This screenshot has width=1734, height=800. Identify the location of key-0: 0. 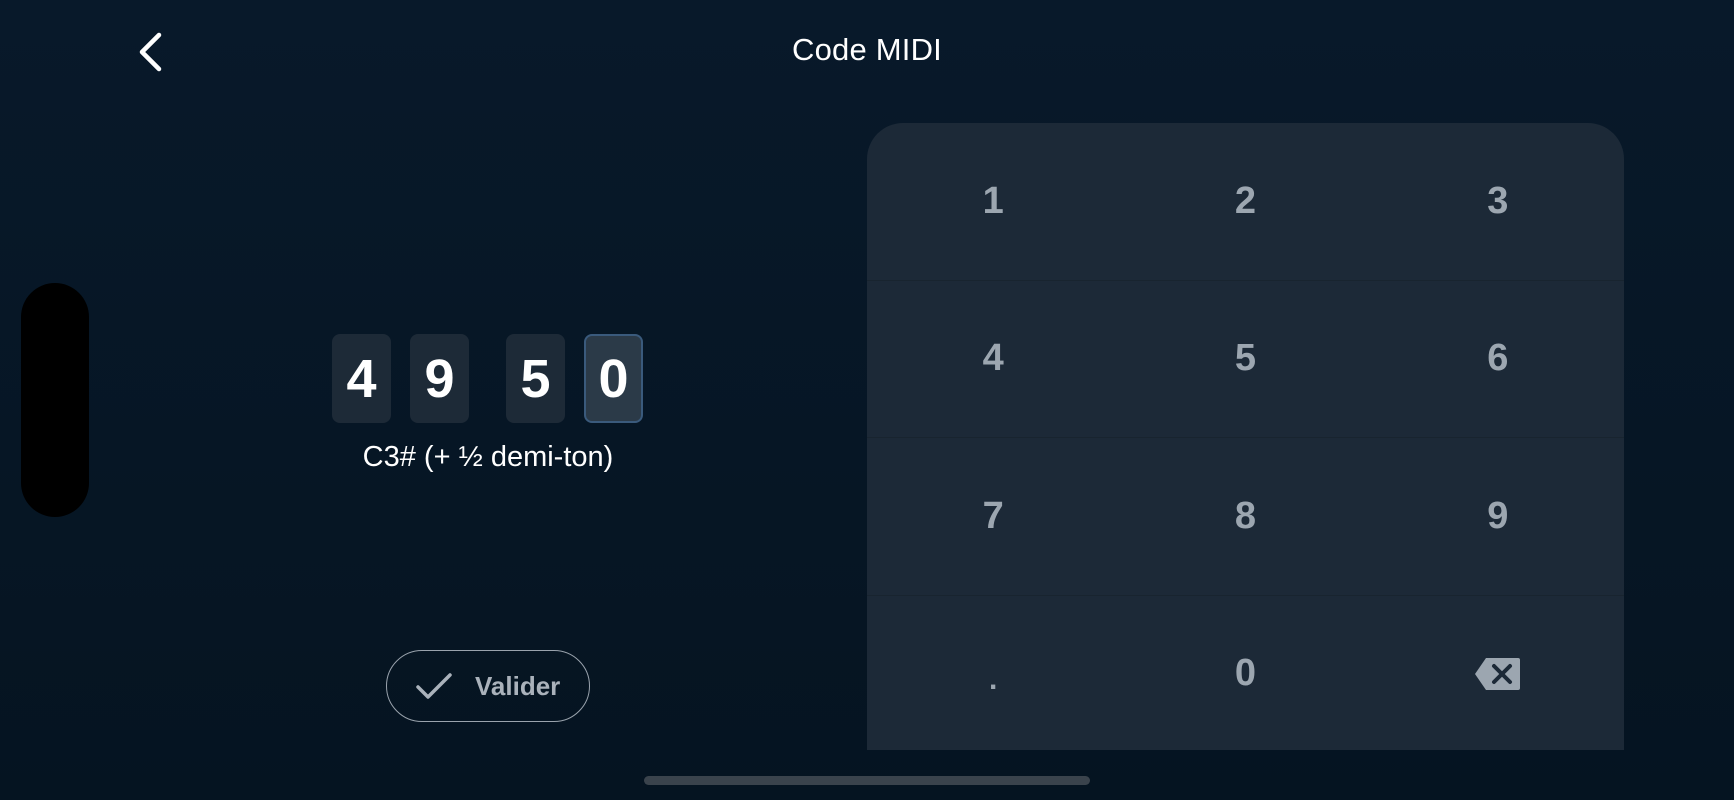
(1245, 673).